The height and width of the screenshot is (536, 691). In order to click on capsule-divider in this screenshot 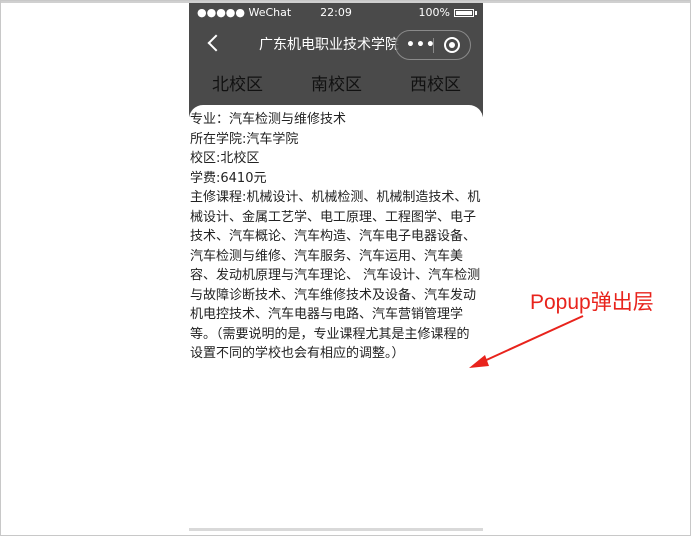, I will do `click(433, 45)`.